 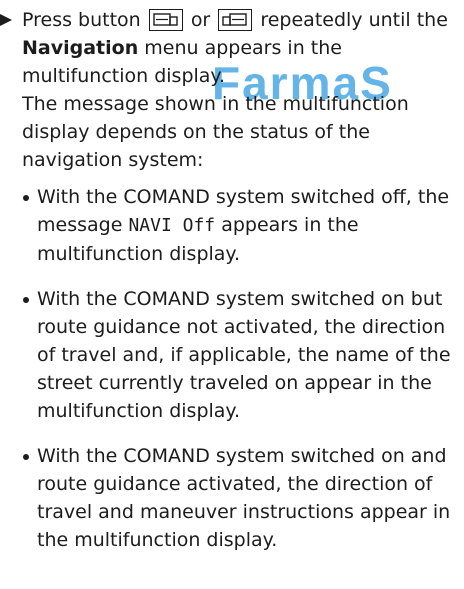 What do you see at coordinates (200, 20) in the screenshot?
I see `step-or-text: or` at bounding box center [200, 20].